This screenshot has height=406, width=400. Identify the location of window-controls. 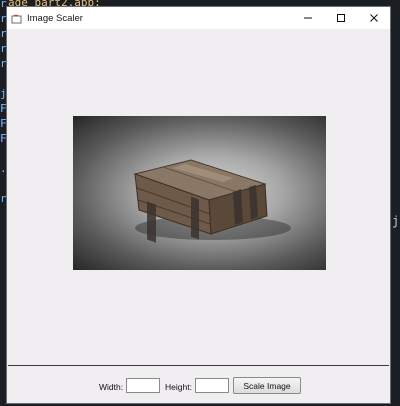
(340, 18).